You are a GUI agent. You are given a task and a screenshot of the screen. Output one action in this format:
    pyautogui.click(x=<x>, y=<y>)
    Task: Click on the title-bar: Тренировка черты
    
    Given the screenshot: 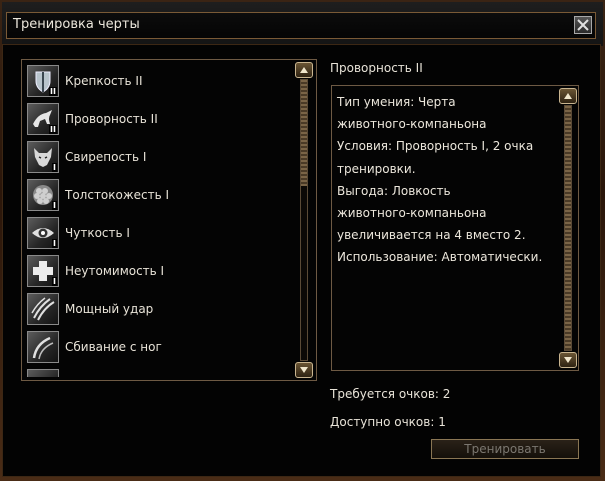 What is the action you would take?
    pyautogui.click(x=302, y=24)
    